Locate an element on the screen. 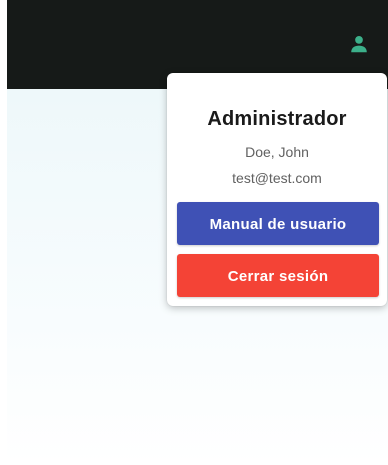  person-icon is located at coordinates (359, 44).